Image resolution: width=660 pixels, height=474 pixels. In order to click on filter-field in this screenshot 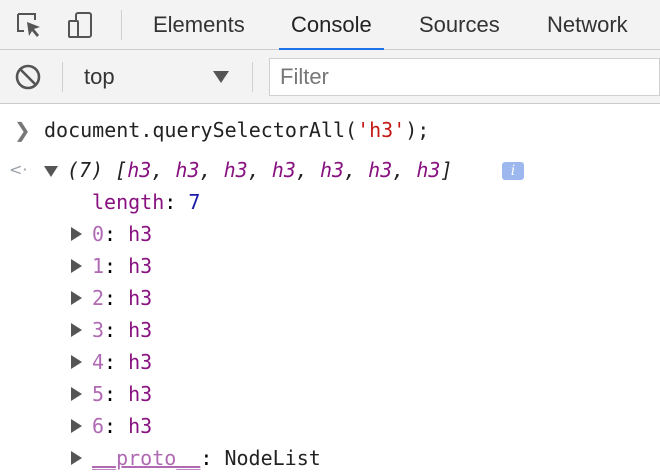, I will do `click(464, 77)`.